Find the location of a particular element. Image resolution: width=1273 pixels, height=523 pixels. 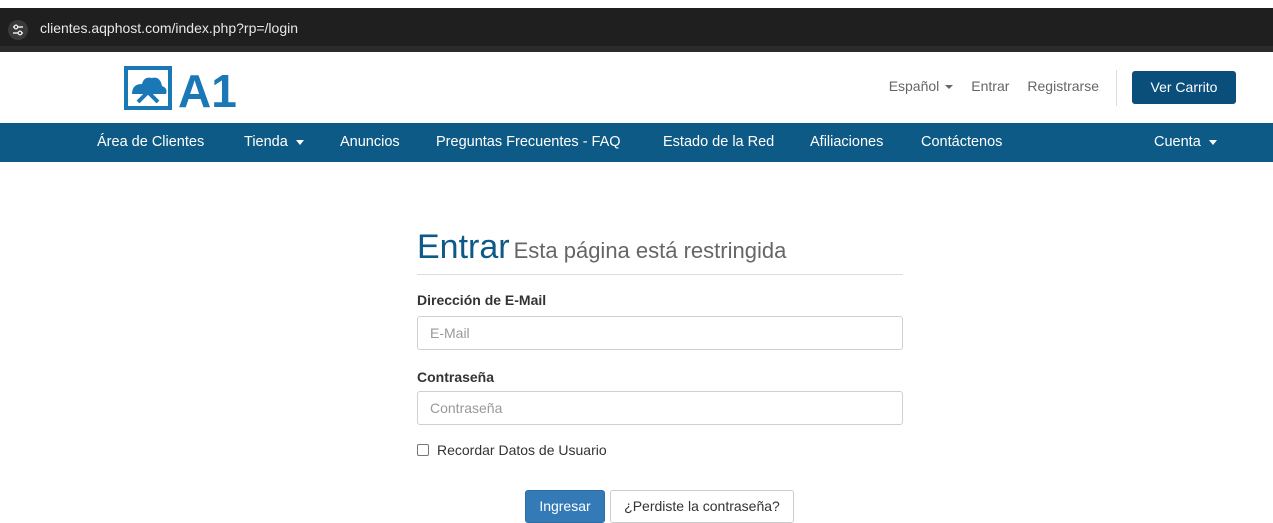

nav-item-account-label: Cuenta is located at coordinates (1177, 142).